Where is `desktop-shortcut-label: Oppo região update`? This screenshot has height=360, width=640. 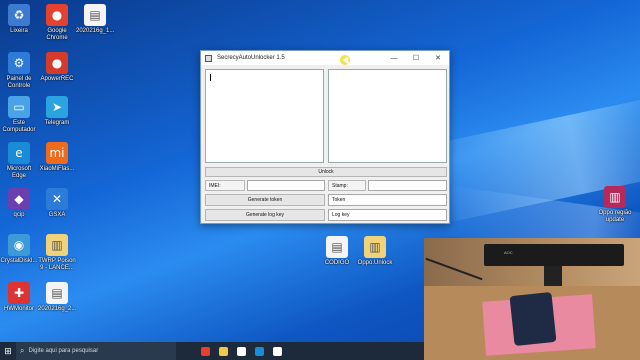
desktop-shortcut-label: Oppo região update is located at coordinates (615, 216).